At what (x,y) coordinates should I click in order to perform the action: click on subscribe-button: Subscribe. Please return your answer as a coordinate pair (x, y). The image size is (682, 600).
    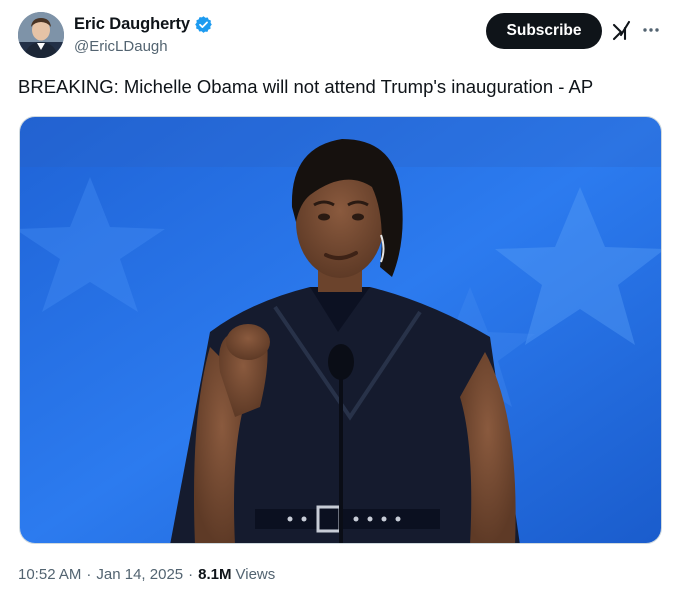
    Looking at the image, I should click on (544, 31).